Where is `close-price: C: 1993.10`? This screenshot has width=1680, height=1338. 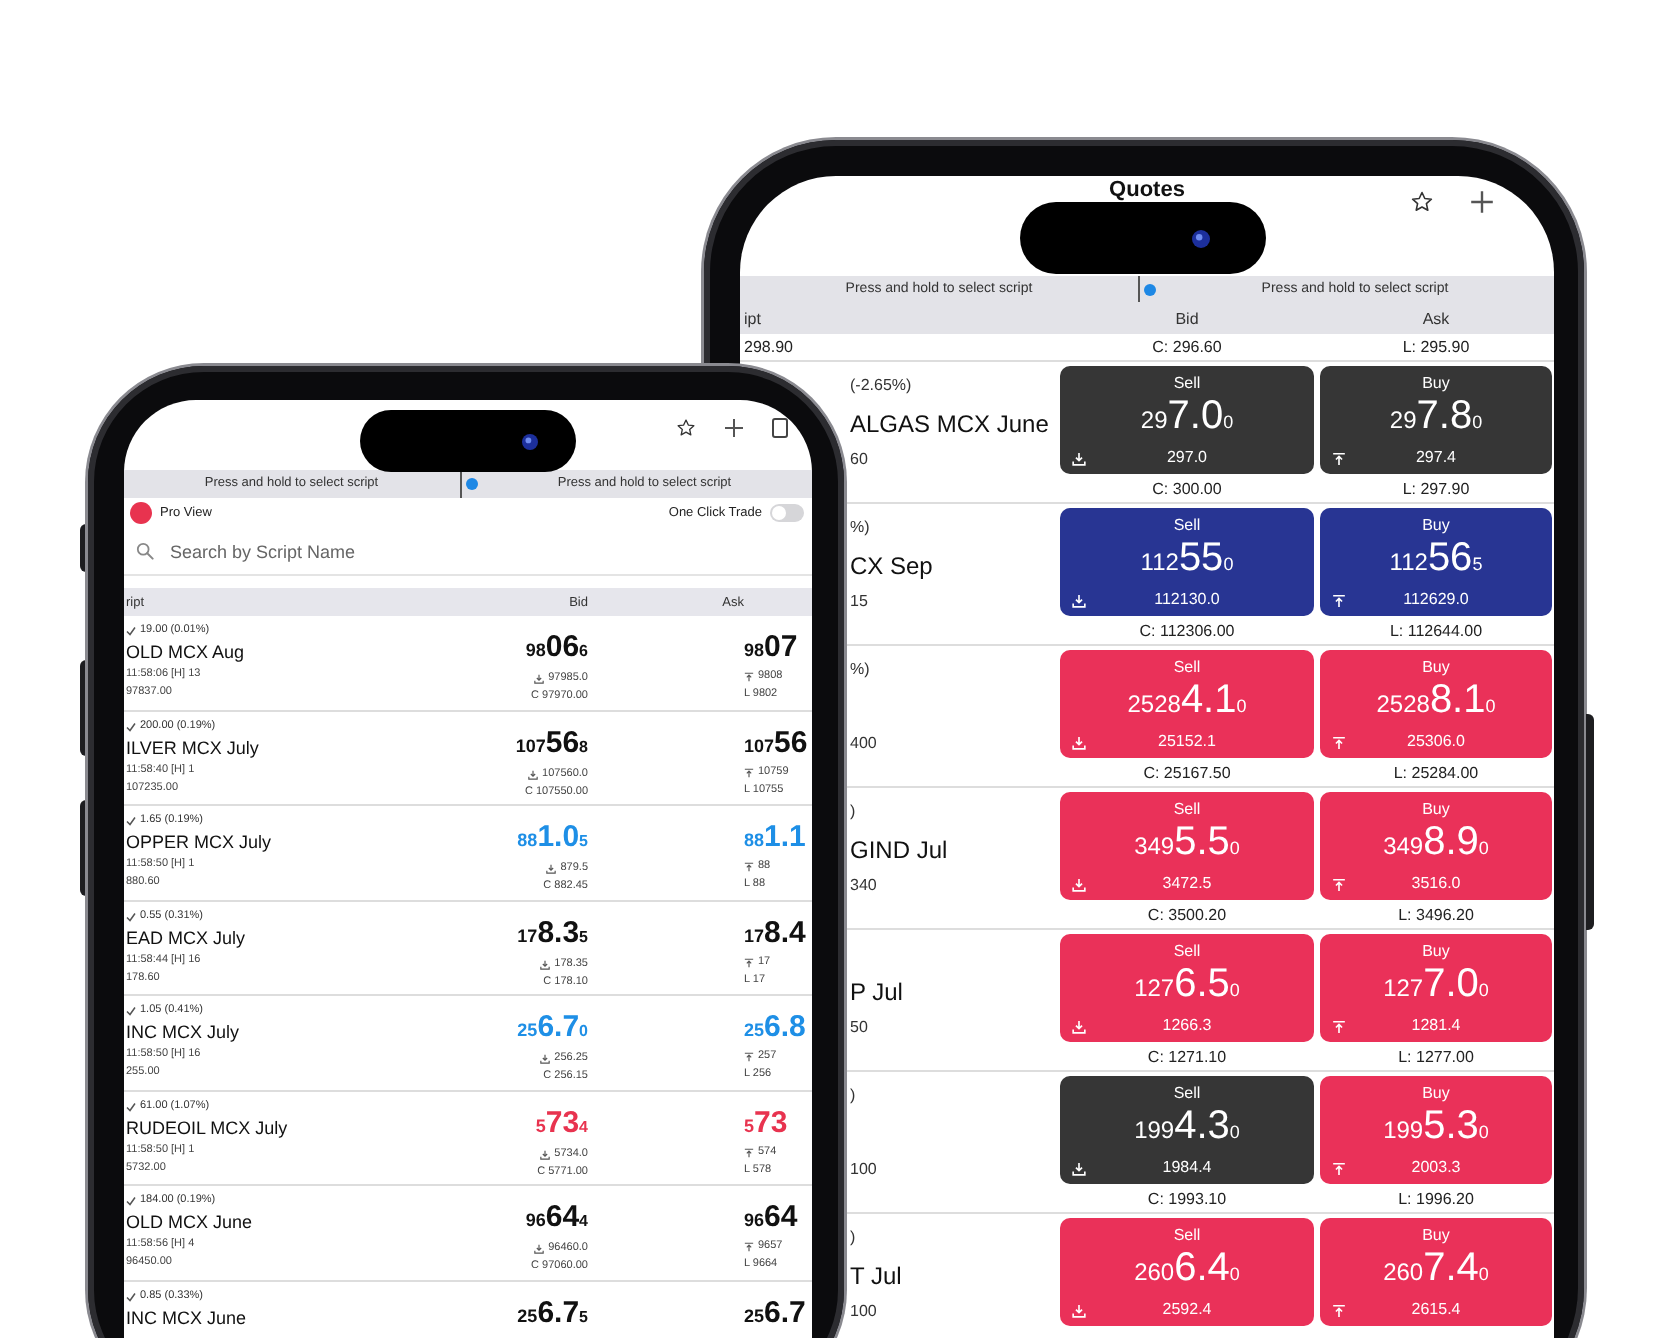
close-price: C: 1993.10 is located at coordinates (1187, 1200).